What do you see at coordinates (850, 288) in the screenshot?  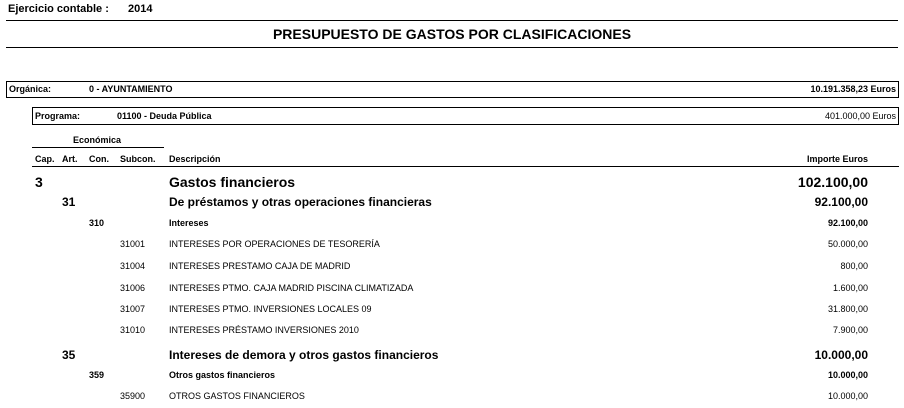 I see `row-amount: 1.600,00` at bounding box center [850, 288].